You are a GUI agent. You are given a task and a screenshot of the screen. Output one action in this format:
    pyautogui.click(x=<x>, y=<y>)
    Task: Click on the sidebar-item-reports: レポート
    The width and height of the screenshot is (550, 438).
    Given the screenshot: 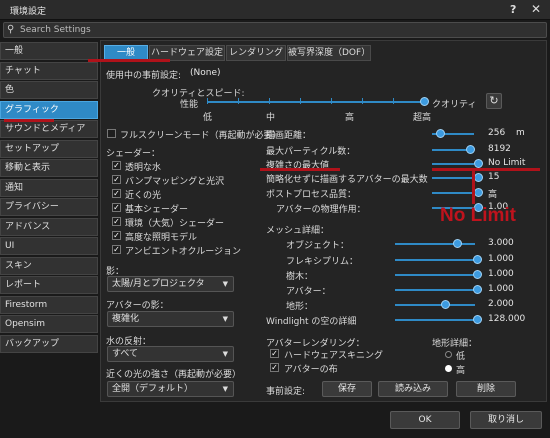 What is the action you would take?
    pyautogui.click(x=49, y=285)
    